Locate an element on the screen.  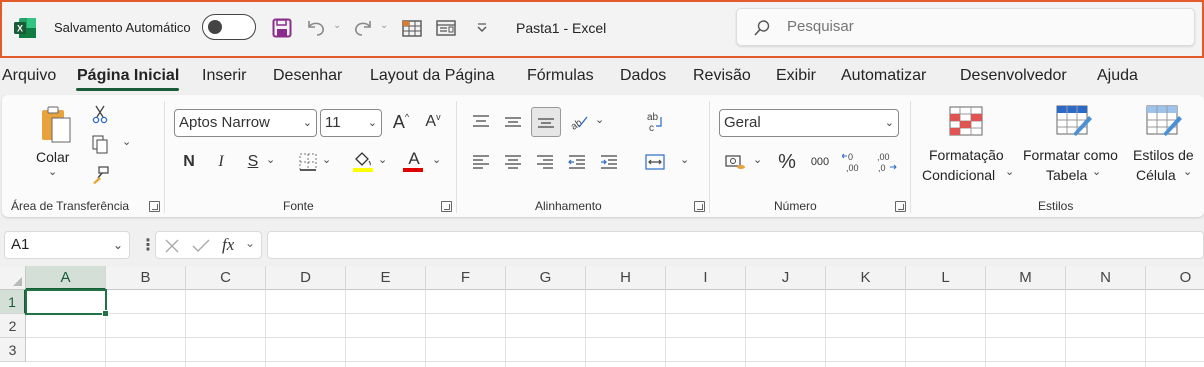
cell-styles-line2: Célula is located at coordinates (1156, 175).